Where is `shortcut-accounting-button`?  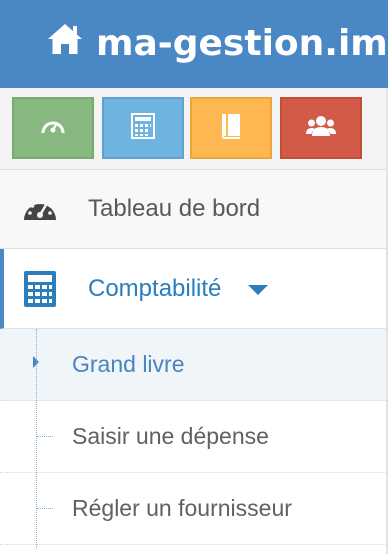 shortcut-accounting-button is located at coordinates (143, 128).